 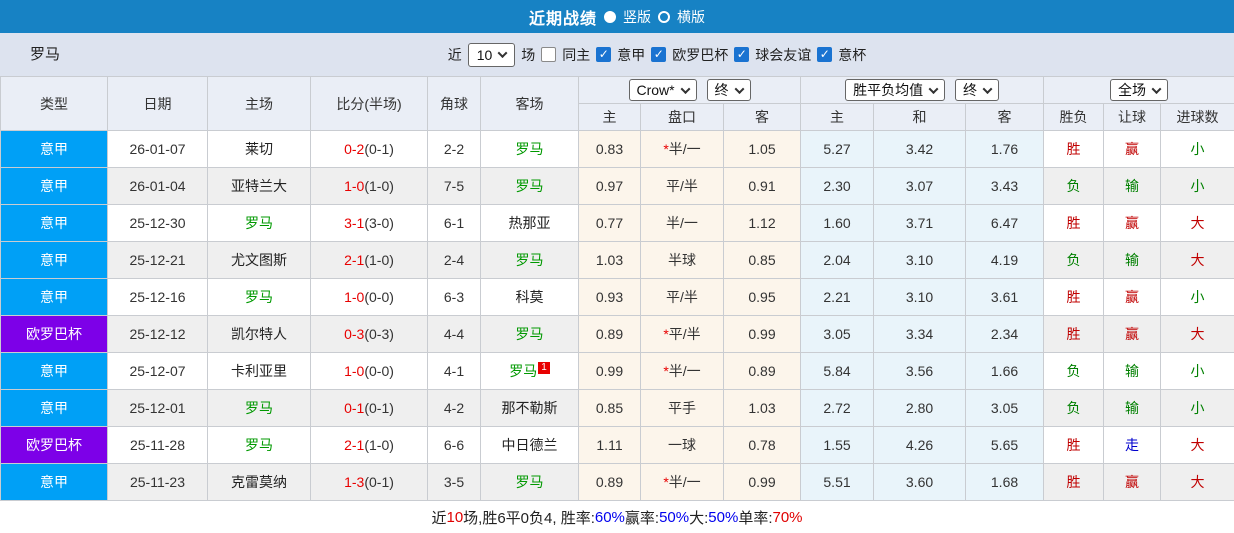 What do you see at coordinates (158, 408) in the screenshot?
I see `match-date: 25-12-01` at bounding box center [158, 408].